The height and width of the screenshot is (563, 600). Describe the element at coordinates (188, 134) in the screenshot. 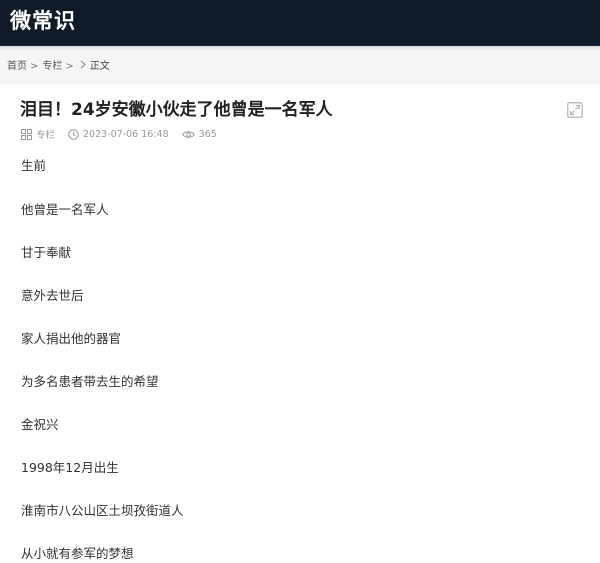

I see `eye-icon` at that location.